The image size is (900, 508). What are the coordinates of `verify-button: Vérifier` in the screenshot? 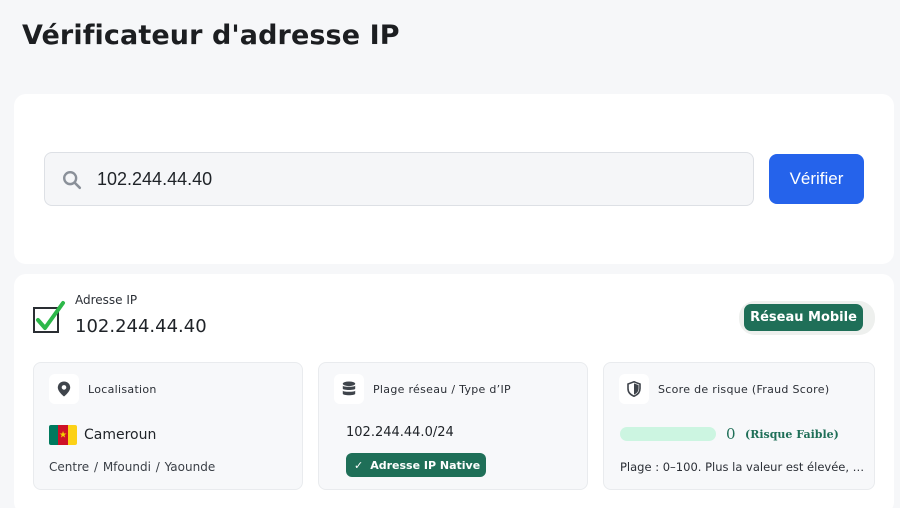 It's located at (816, 179).